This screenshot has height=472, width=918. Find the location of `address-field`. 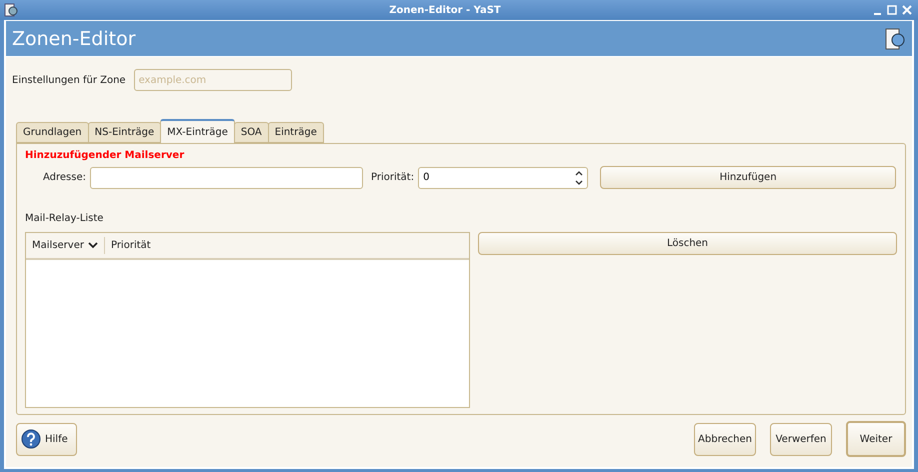

address-field is located at coordinates (226, 177).